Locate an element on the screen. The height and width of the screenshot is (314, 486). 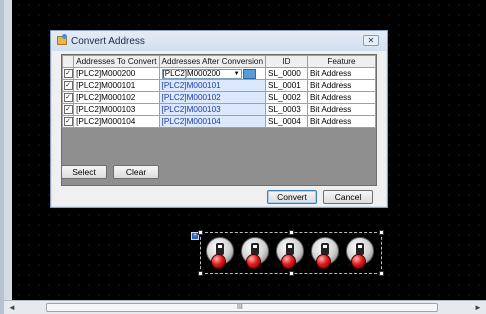
clear-button: Clear is located at coordinates (136, 172).